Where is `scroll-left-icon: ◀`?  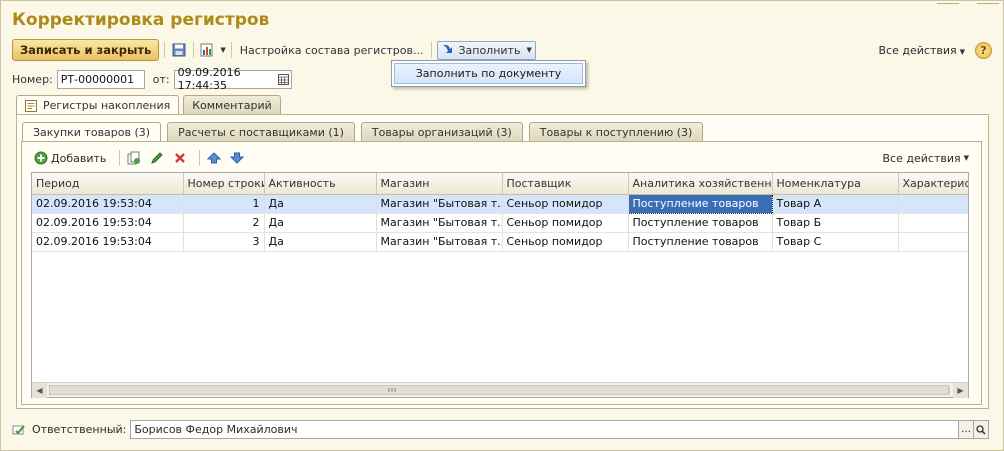
scroll-left-icon: ◀ is located at coordinates (39, 390).